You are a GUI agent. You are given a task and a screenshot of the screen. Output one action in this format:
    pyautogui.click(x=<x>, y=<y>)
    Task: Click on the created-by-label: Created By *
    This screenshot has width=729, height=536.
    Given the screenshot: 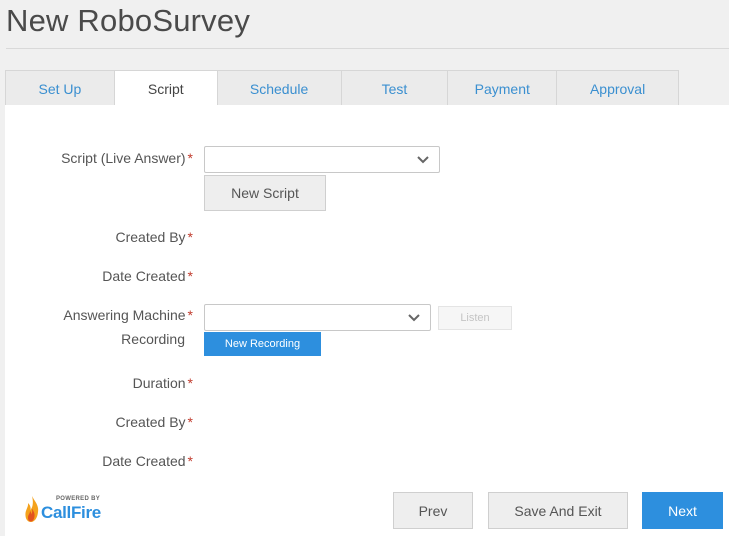 What is the action you would take?
    pyautogui.click(x=154, y=237)
    